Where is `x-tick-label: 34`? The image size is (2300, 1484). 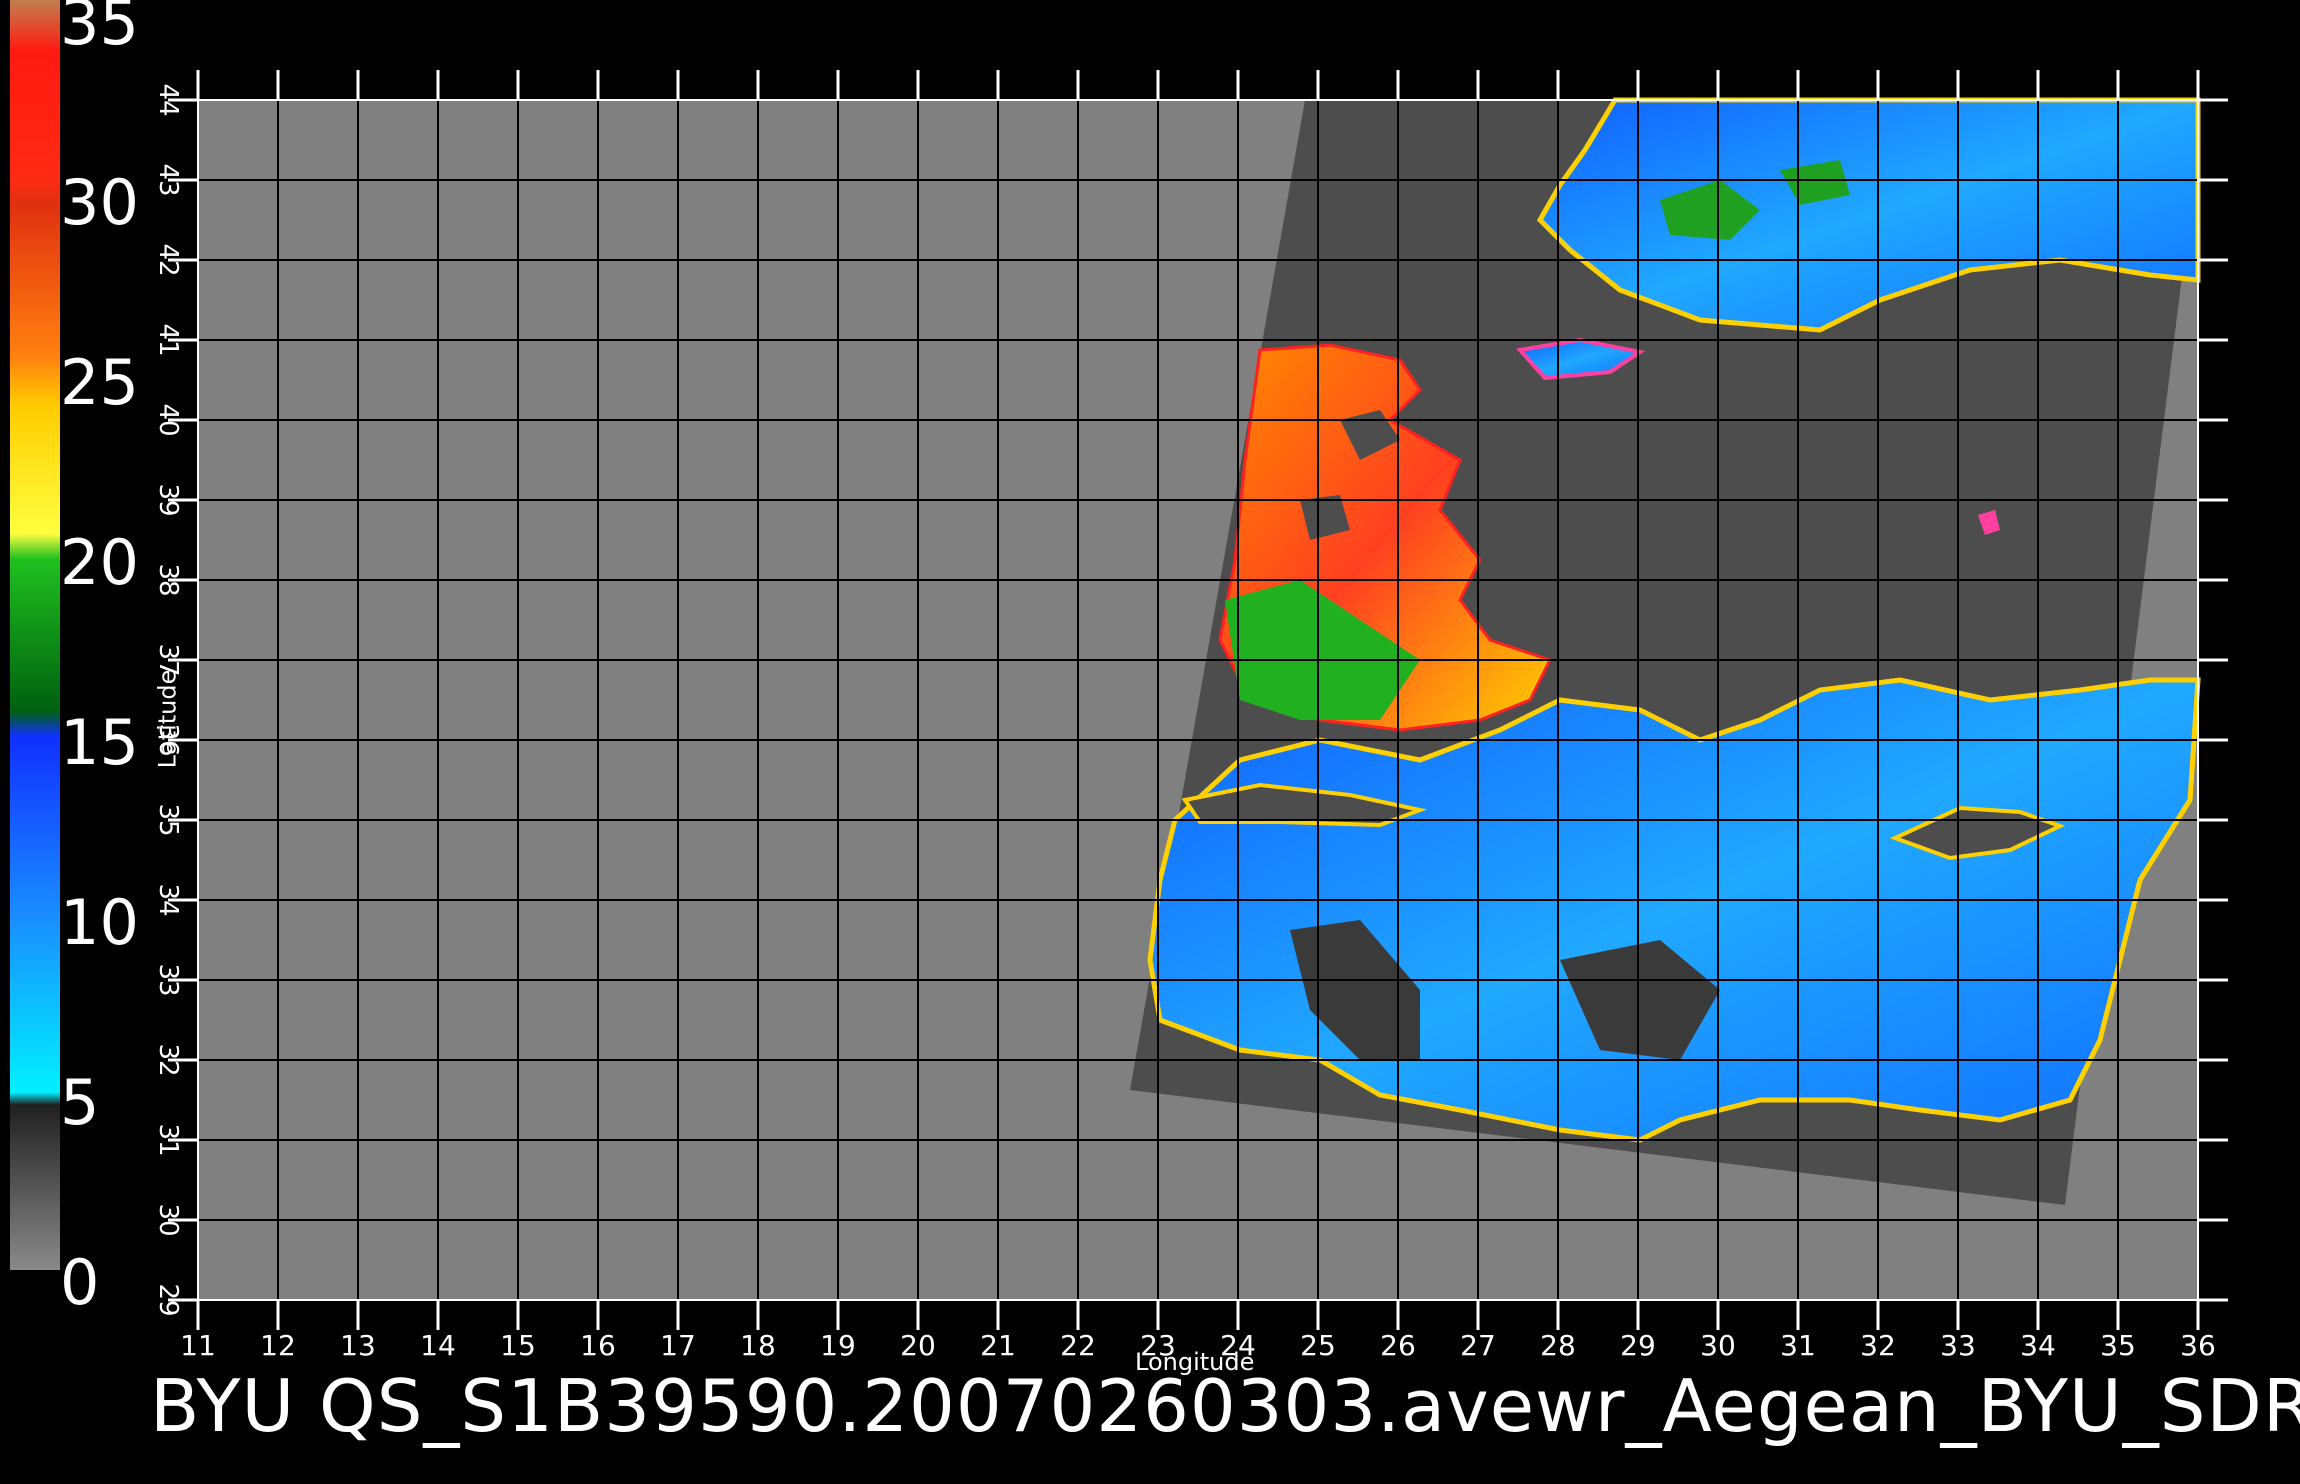 x-tick-label: 34 is located at coordinates (2038, 1345).